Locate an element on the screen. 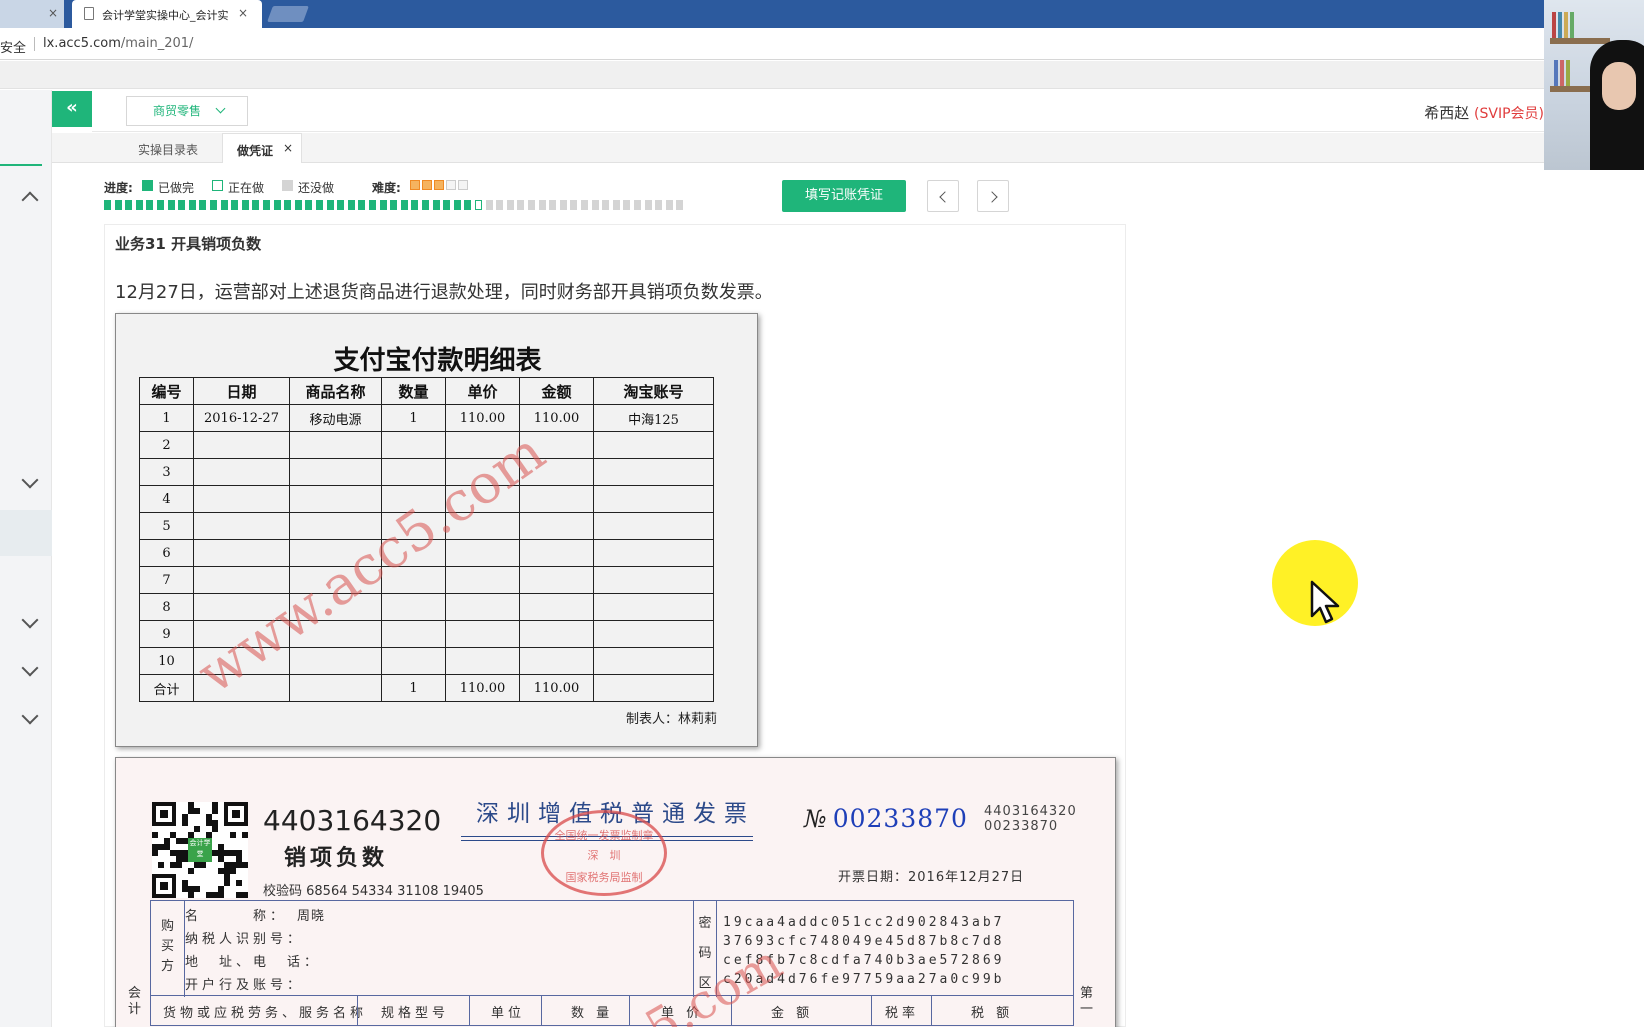  browser-tab-active: 会计学堂实操中心_会计实 × is located at coordinates (167, 14).